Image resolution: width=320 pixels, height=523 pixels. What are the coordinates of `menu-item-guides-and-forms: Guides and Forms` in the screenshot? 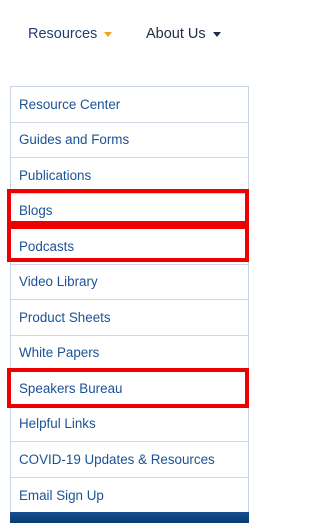 It's located at (129, 140).